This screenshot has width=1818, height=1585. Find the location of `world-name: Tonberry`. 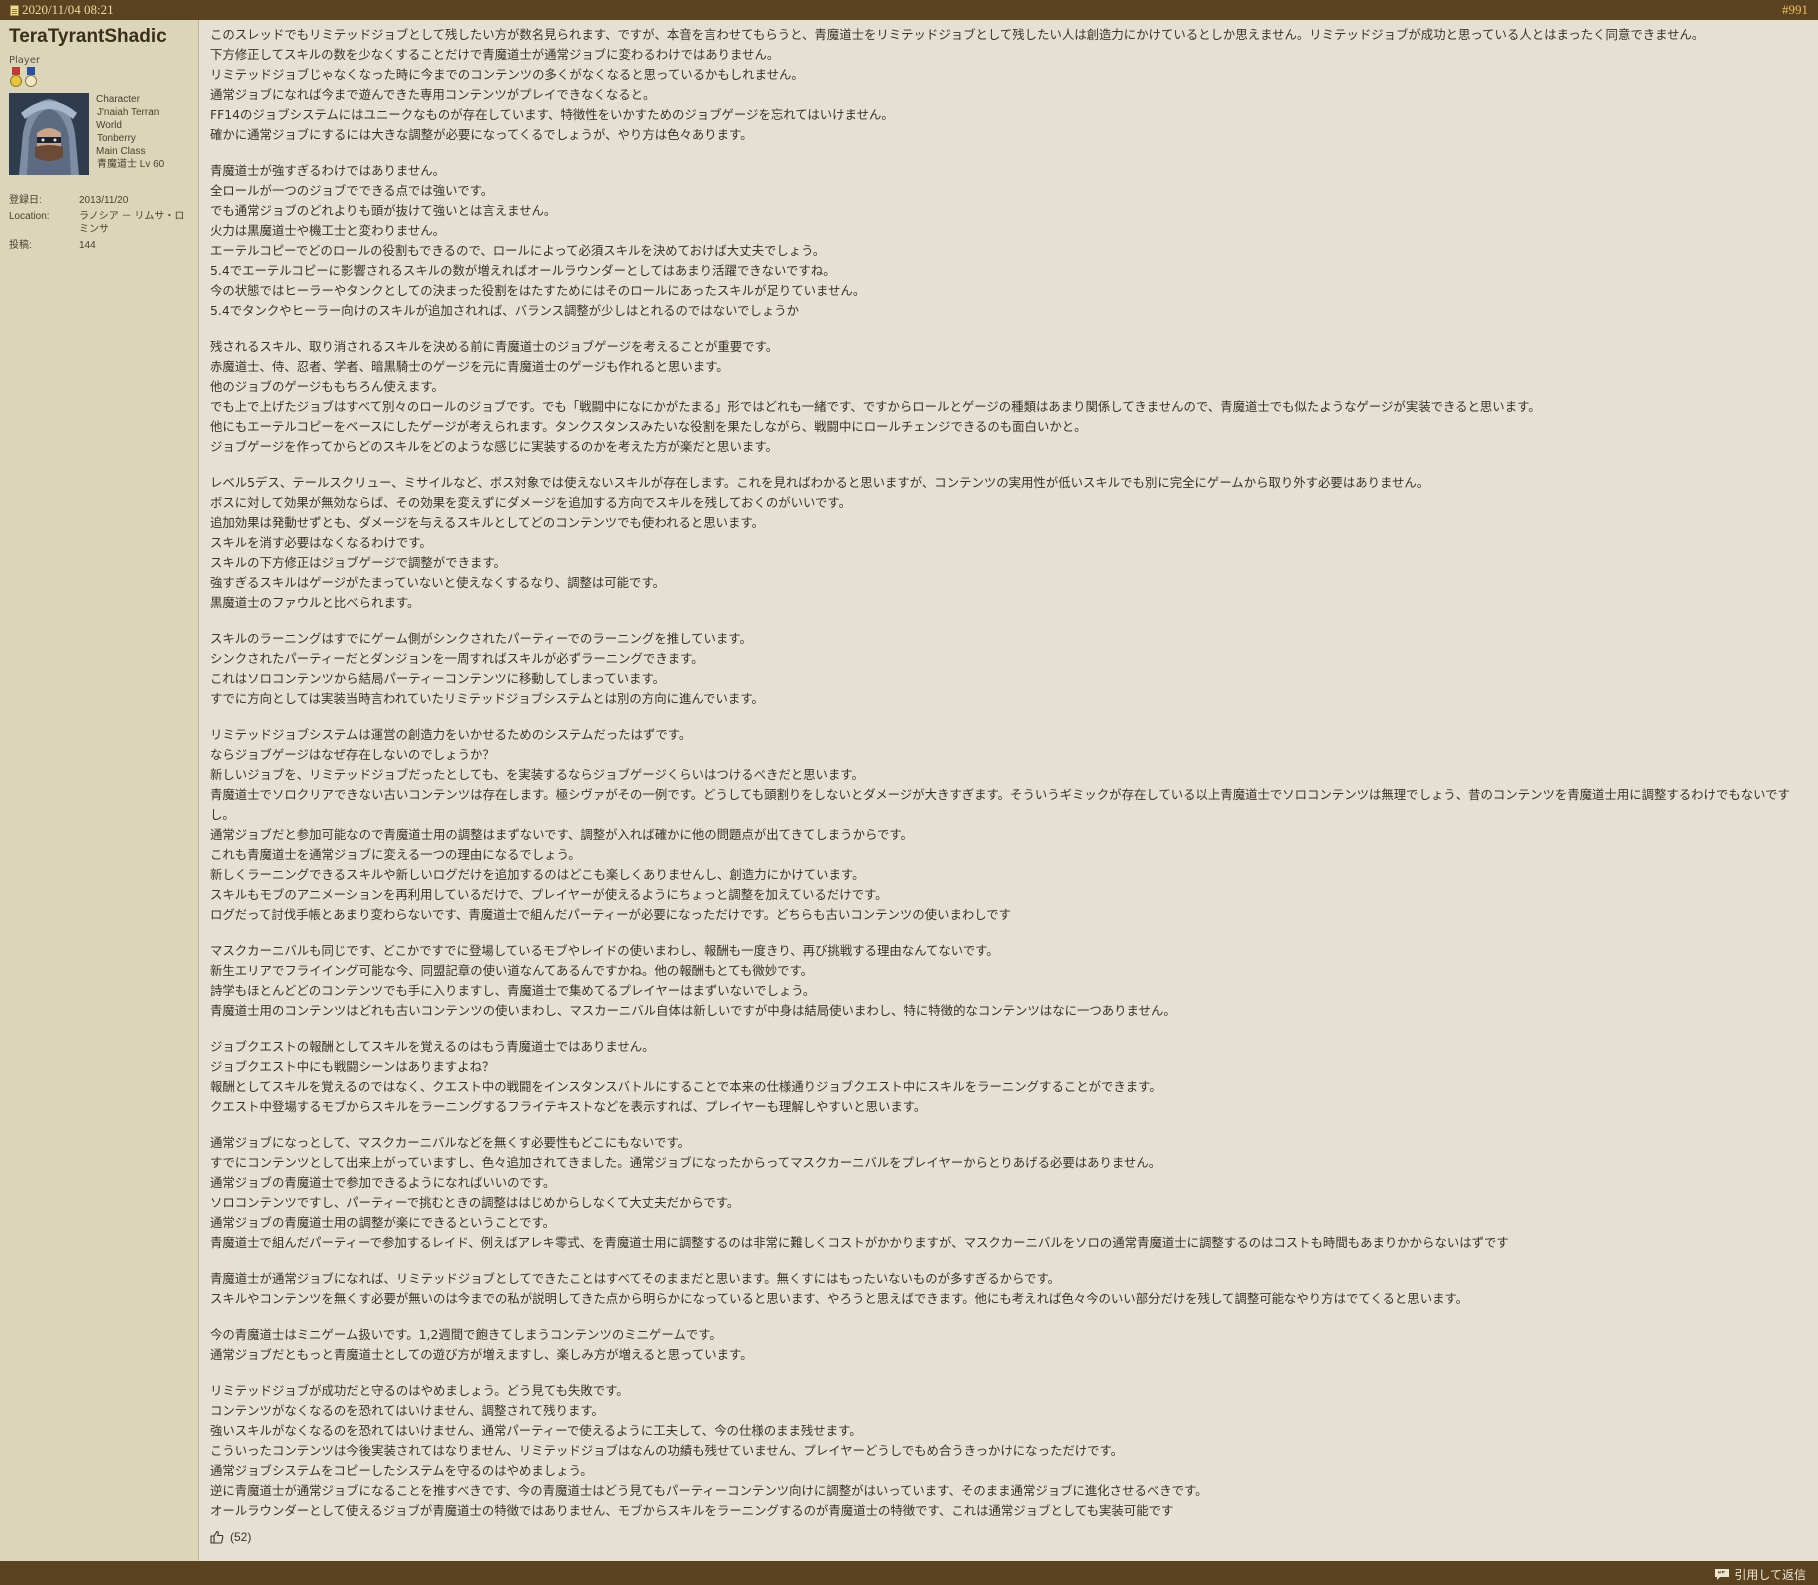

world-name: Tonberry is located at coordinates (116, 138).